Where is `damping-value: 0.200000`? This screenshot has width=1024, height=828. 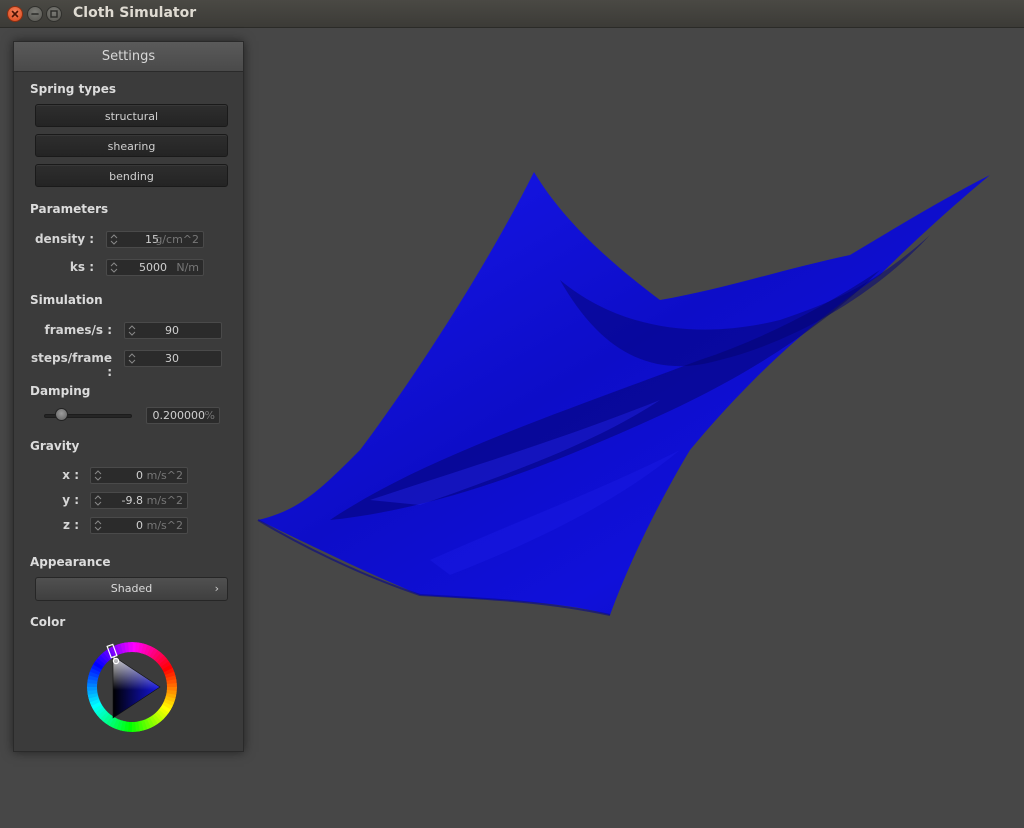 damping-value: 0.200000 is located at coordinates (179, 415).